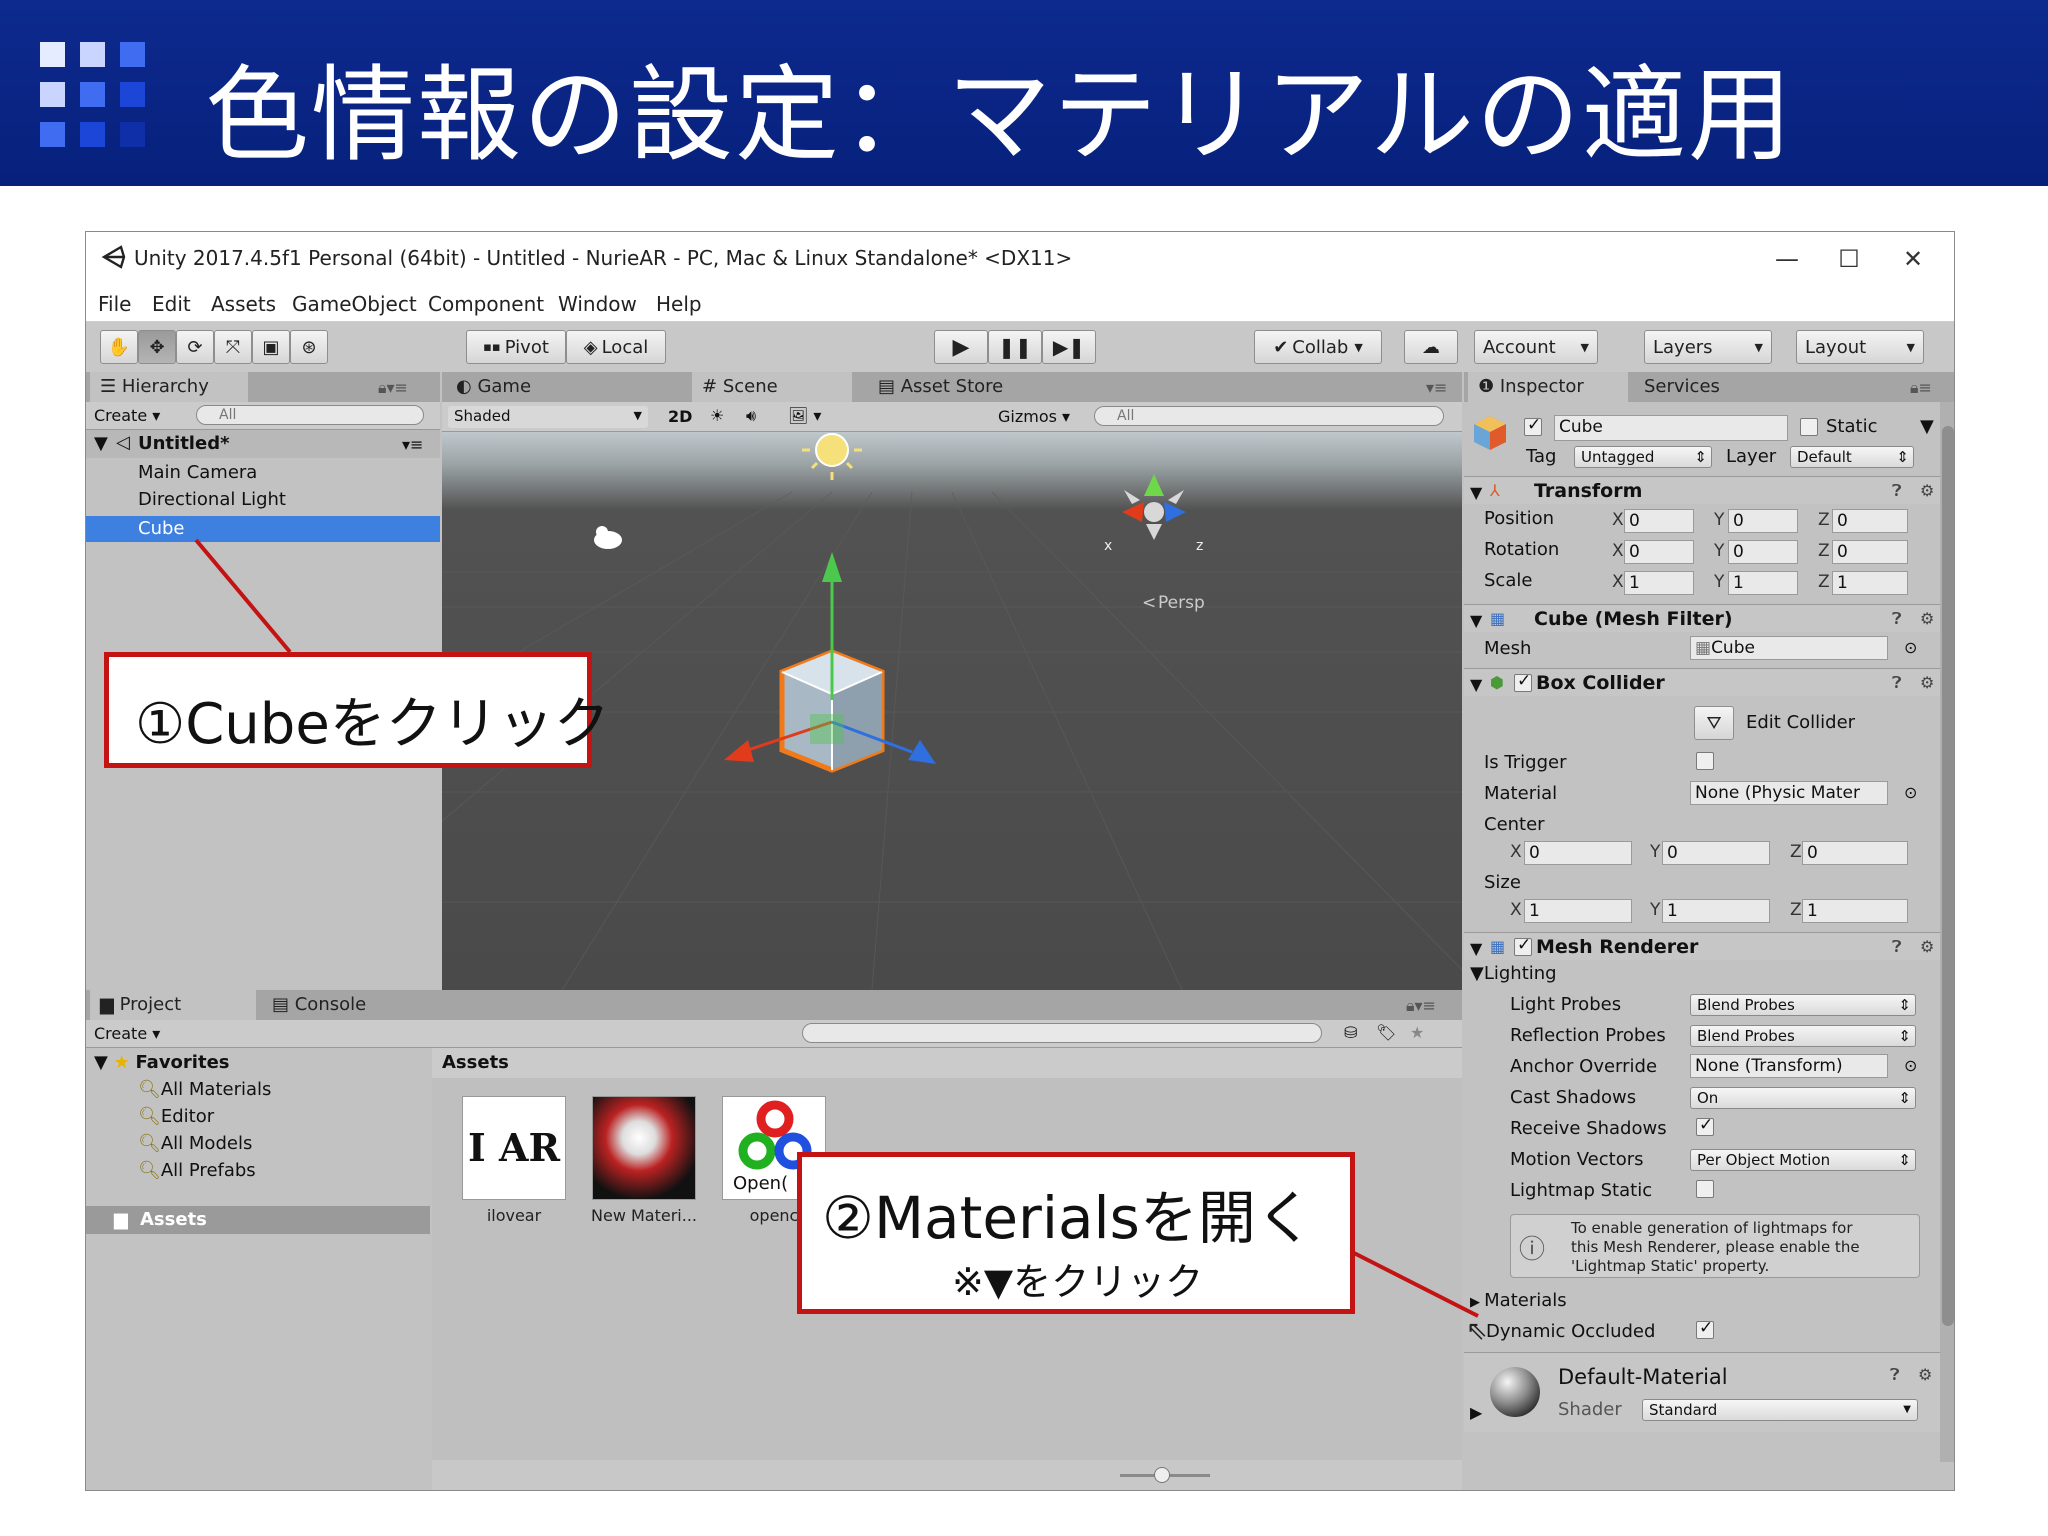 The image size is (2048, 1536). Describe the element at coordinates (1078, 1282) in the screenshot. I see `callout-materials-note: ※▼をクリック` at that location.